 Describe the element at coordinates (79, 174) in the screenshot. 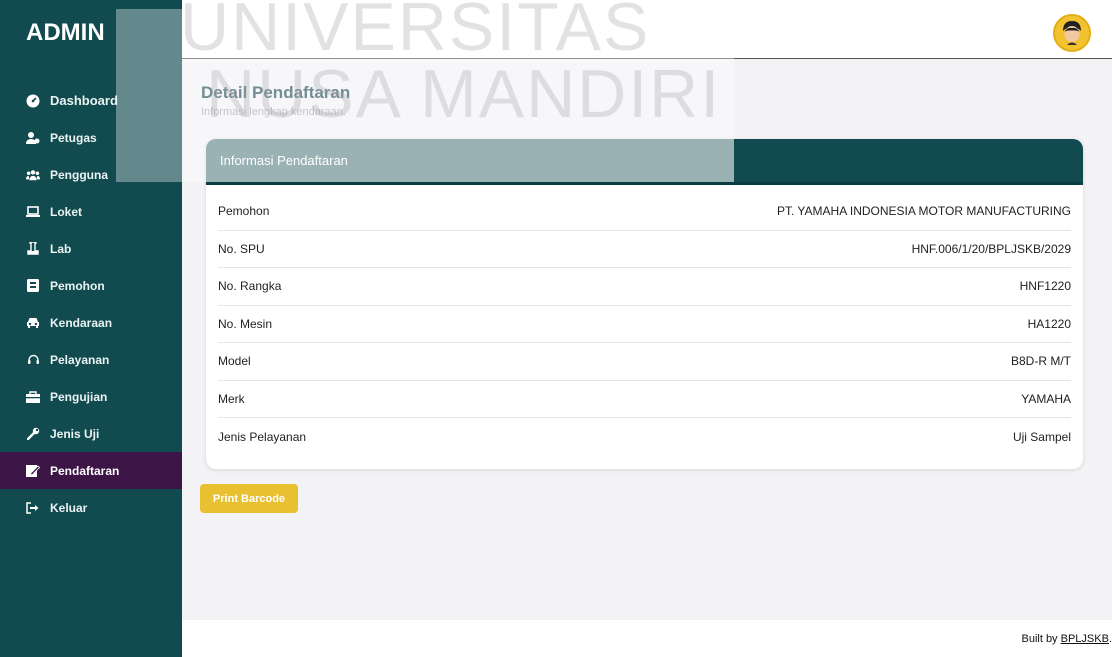

I see `sidebar-item-label: Pengguna` at that location.